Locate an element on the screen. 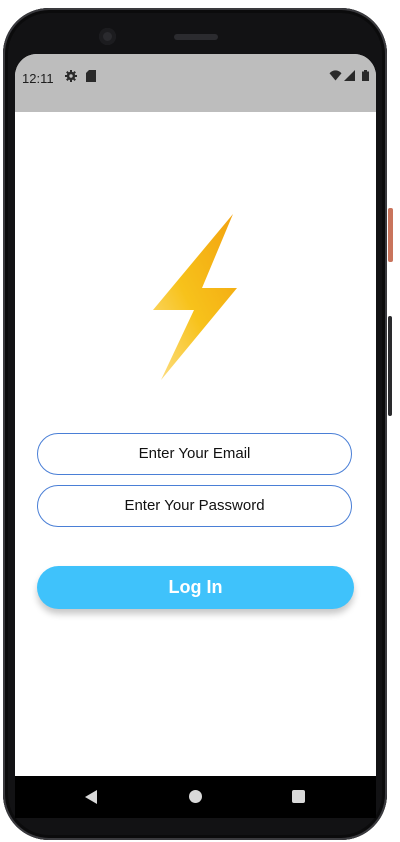  navigation-bar is located at coordinates (195, 797).